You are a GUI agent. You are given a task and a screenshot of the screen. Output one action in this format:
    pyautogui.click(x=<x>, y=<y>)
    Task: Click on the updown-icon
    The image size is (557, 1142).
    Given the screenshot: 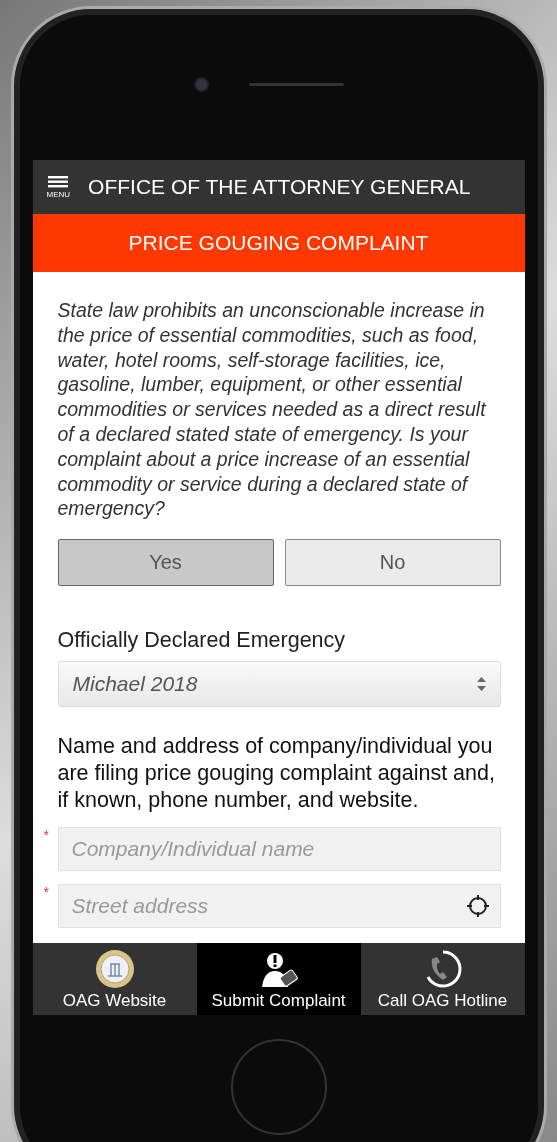 What is the action you would take?
    pyautogui.click(x=481, y=684)
    